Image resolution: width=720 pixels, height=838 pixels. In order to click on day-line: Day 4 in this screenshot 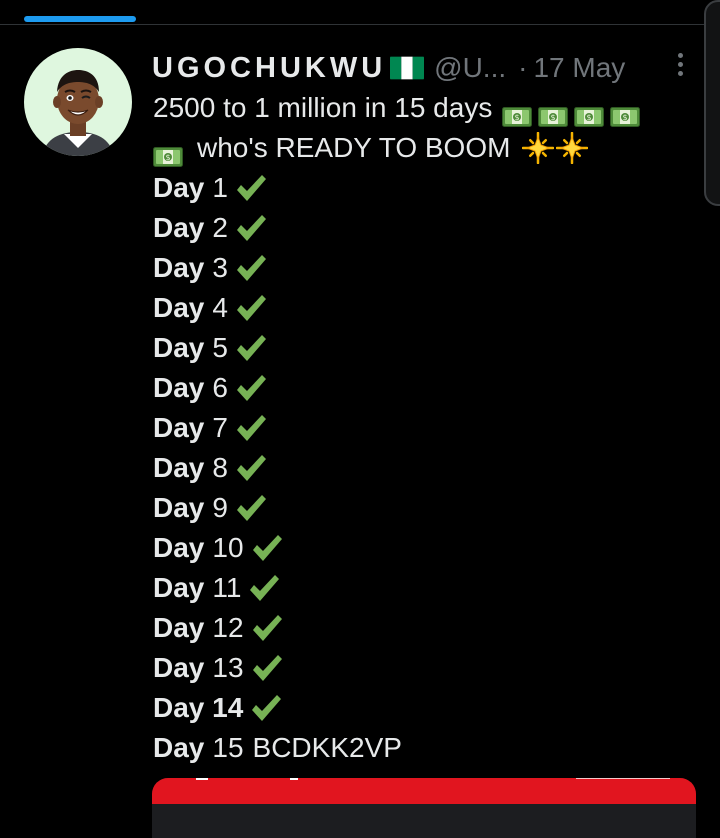, I will do `click(423, 308)`.